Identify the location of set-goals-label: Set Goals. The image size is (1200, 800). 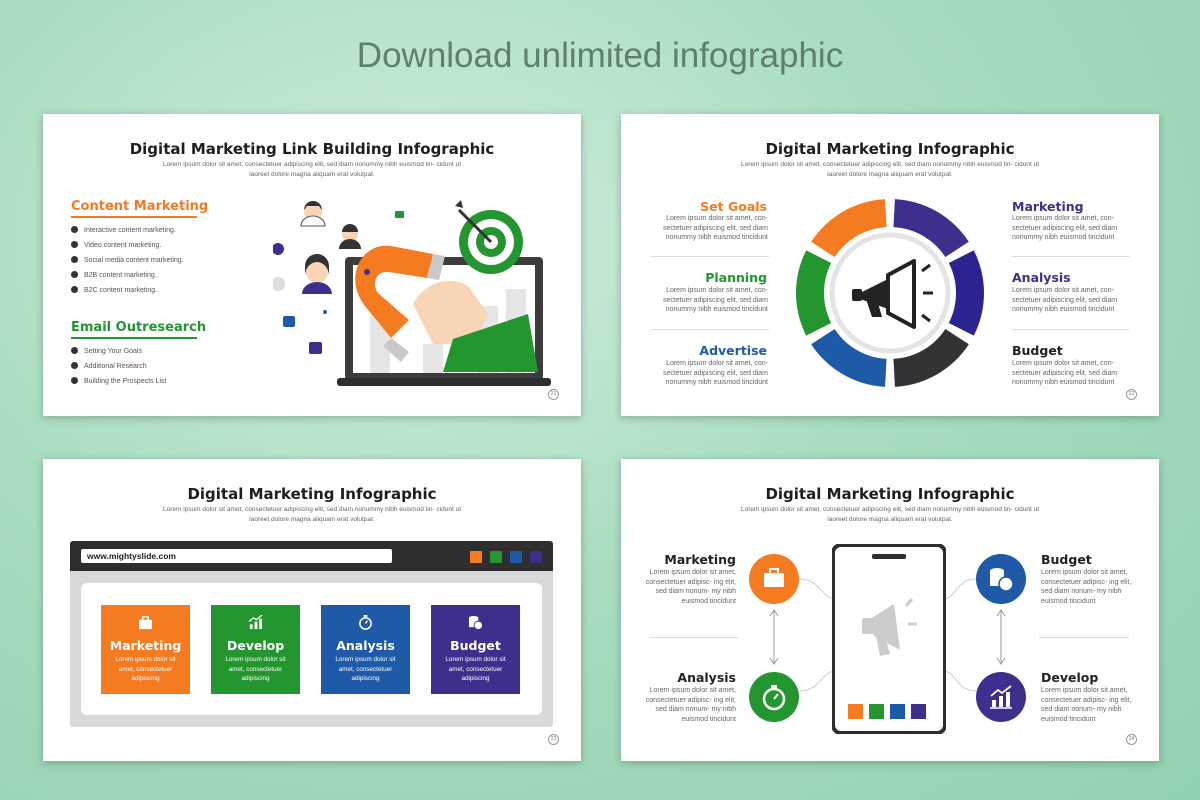
(733, 206).